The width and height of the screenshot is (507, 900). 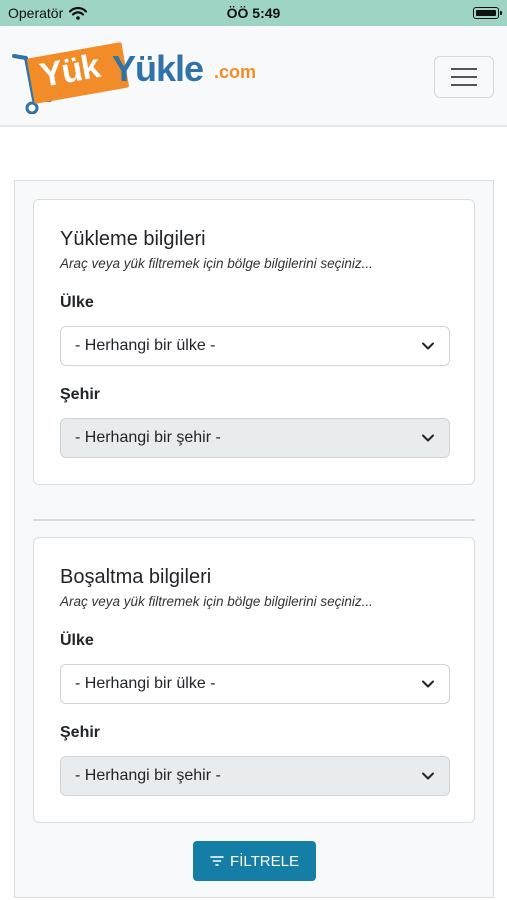 I want to click on loading-country-label: Ülke, so click(x=77, y=302).